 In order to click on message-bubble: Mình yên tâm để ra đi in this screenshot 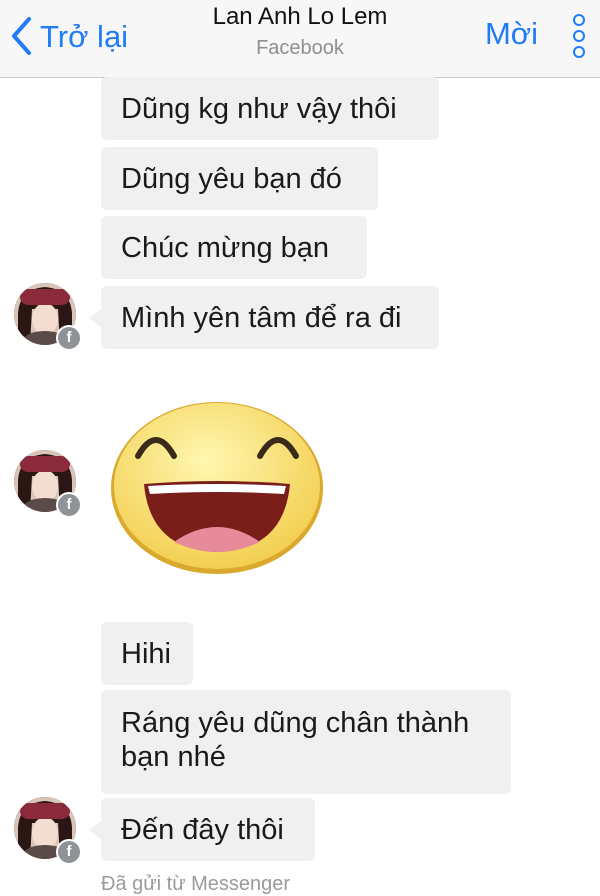, I will do `click(270, 317)`.